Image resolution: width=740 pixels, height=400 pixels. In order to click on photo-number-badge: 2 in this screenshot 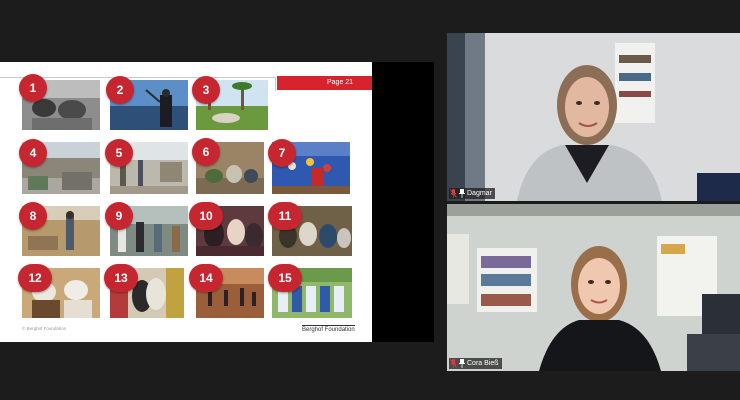, I will do `click(120, 90)`.